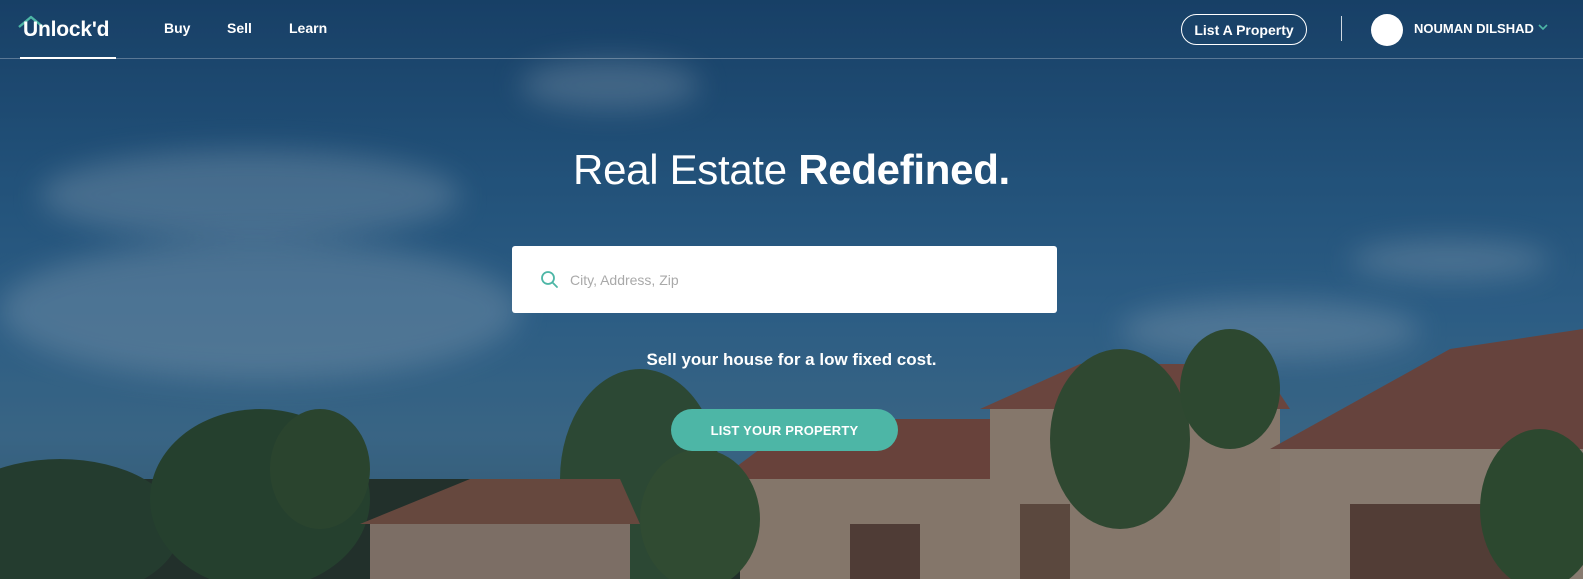 This screenshot has width=1583, height=579. What do you see at coordinates (1387, 30) in the screenshot?
I see `user-avatar` at bounding box center [1387, 30].